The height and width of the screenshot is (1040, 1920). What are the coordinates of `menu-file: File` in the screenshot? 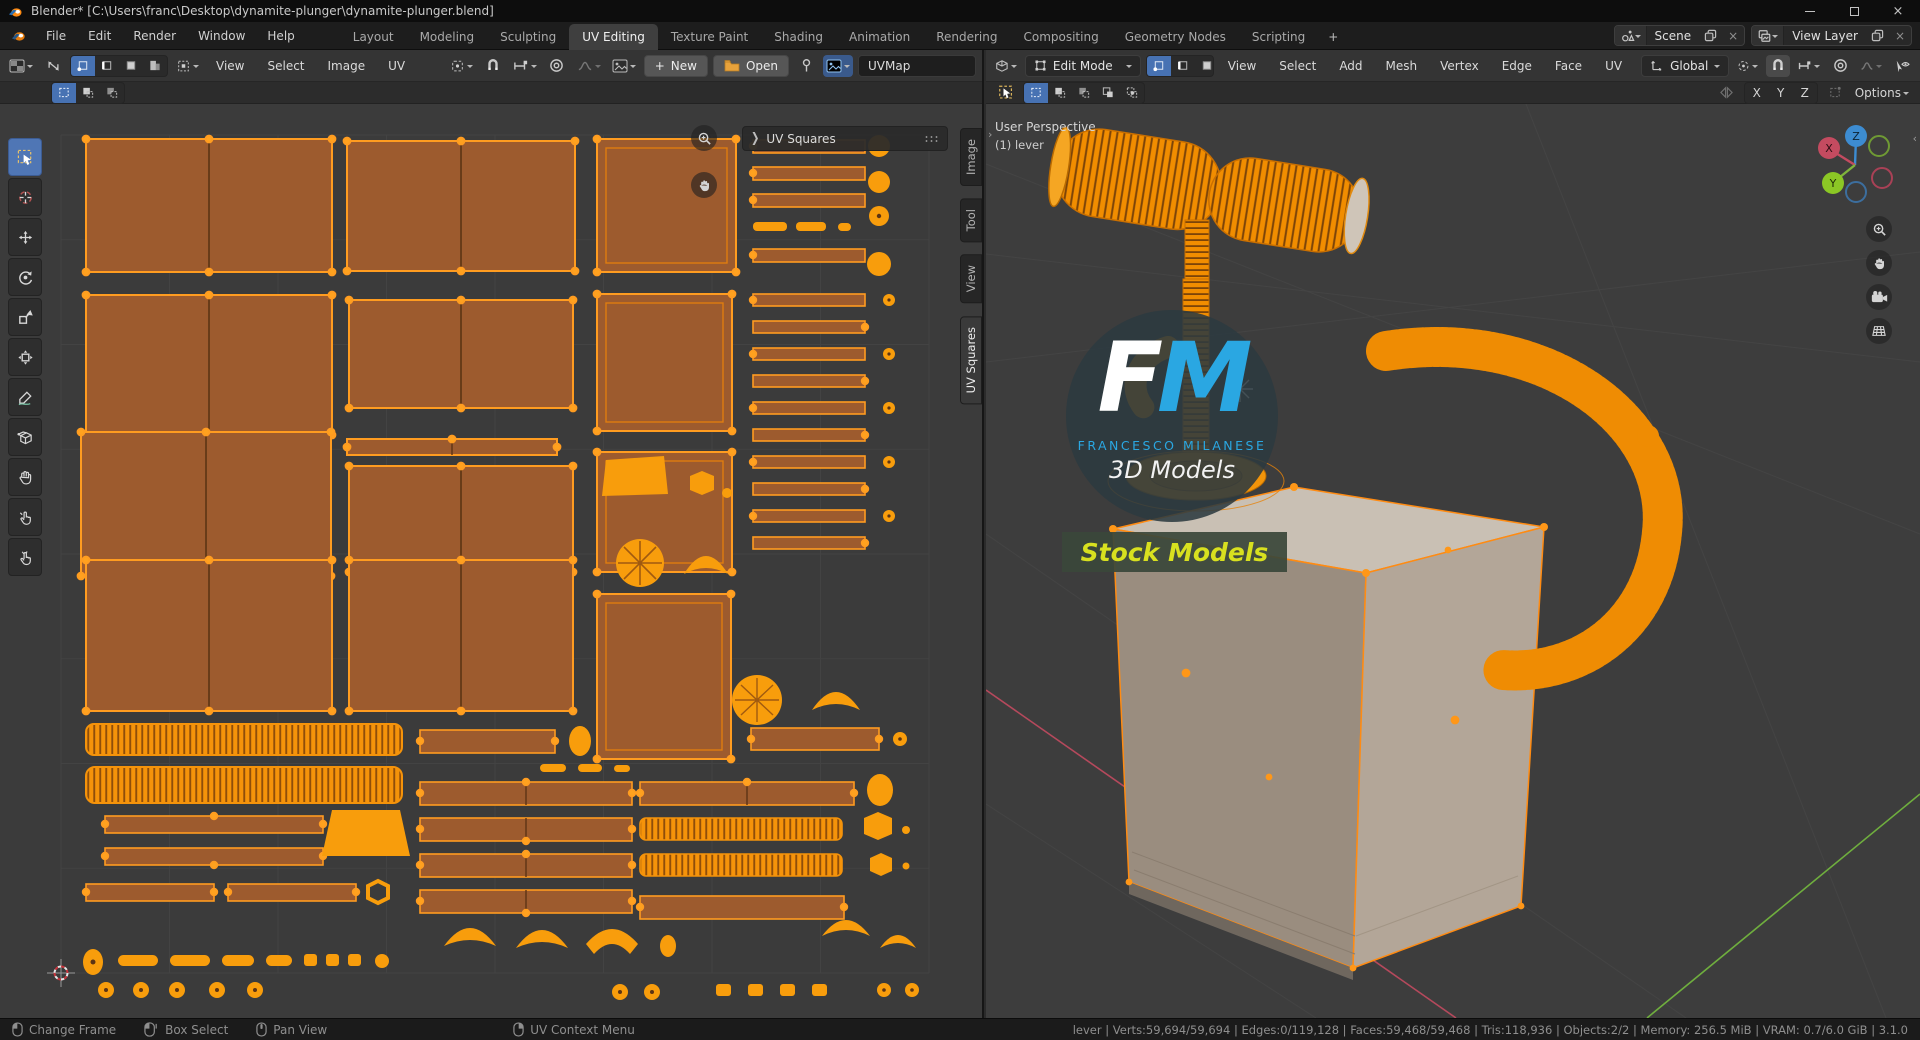 It's located at (56, 36).